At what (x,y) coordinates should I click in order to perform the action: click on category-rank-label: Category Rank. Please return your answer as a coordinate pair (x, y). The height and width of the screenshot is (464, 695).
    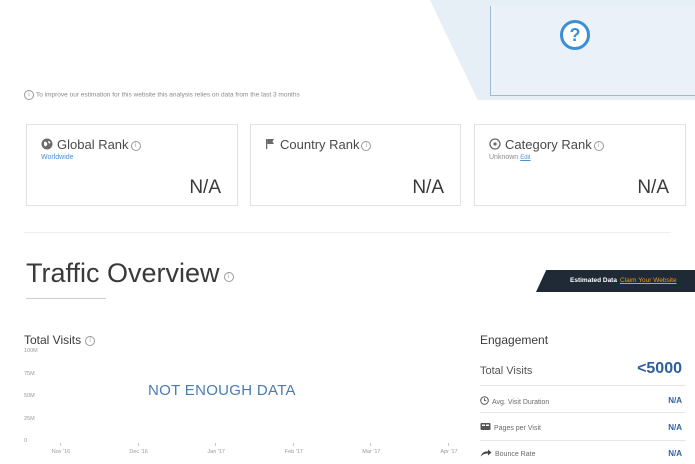
    Looking at the image, I should click on (548, 144).